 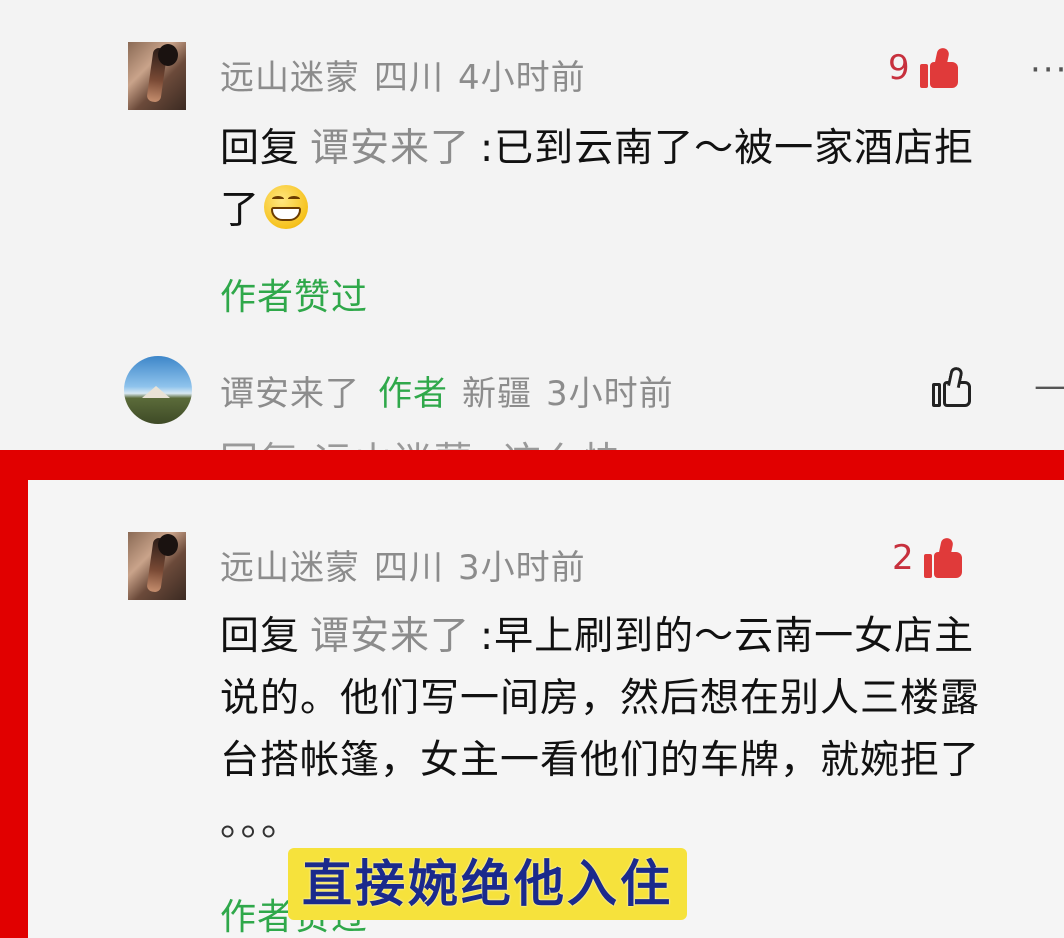 What do you see at coordinates (522, 78) in the screenshot?
I see `timestamp: 4小时前` at bounding box center [522, 78].